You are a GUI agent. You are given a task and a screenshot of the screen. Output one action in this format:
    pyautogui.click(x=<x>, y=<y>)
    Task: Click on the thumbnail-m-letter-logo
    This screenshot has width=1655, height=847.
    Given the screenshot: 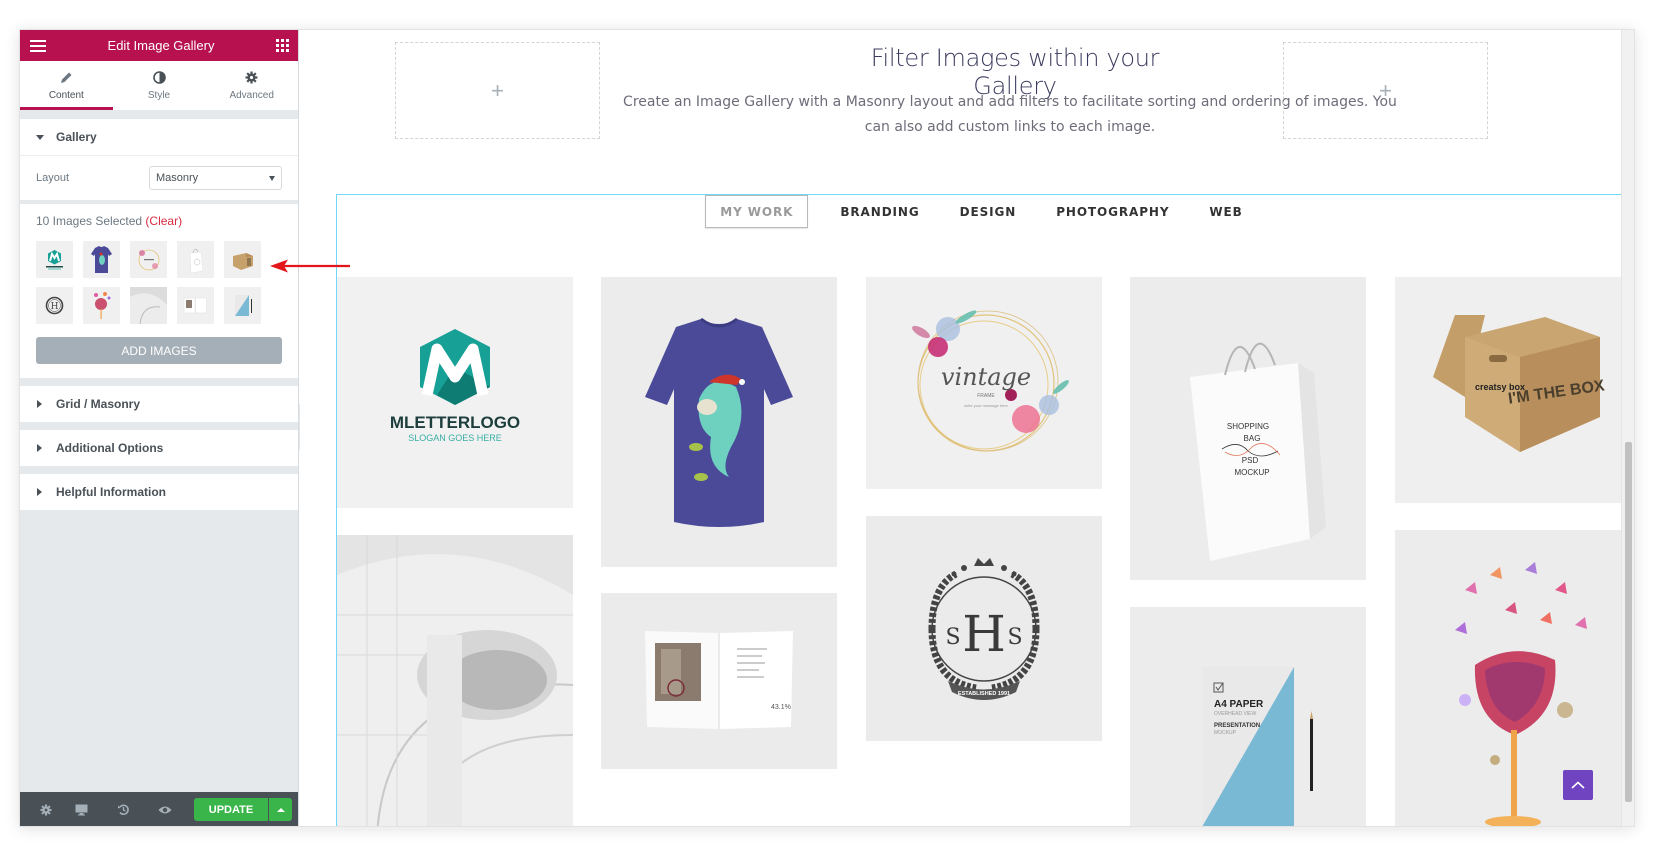 What is the action you would take?
    pyautogui.click(x=54, y=259)
    